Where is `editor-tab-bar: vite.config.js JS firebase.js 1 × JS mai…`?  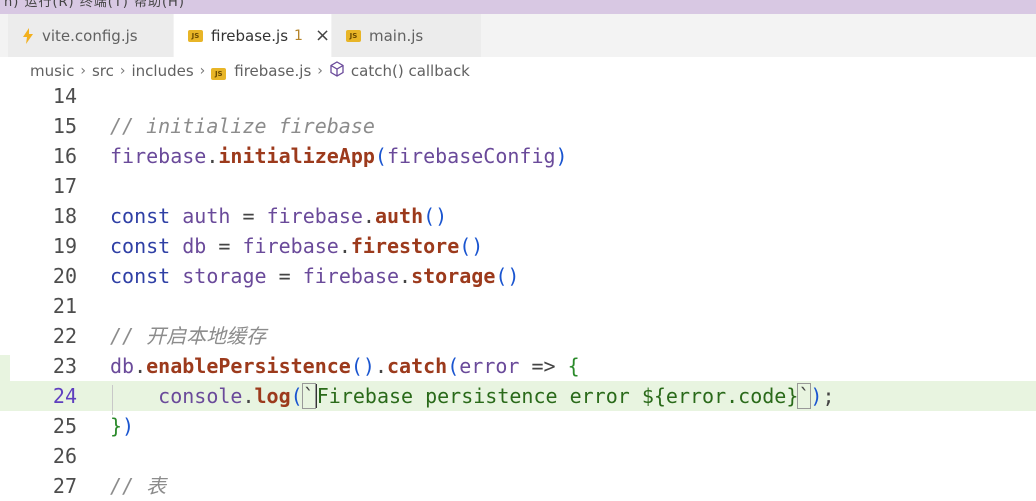
editor-tab-bar: vite.config.js JS firebase.js 1 × JS mai… is located at coordinates (518, 35).